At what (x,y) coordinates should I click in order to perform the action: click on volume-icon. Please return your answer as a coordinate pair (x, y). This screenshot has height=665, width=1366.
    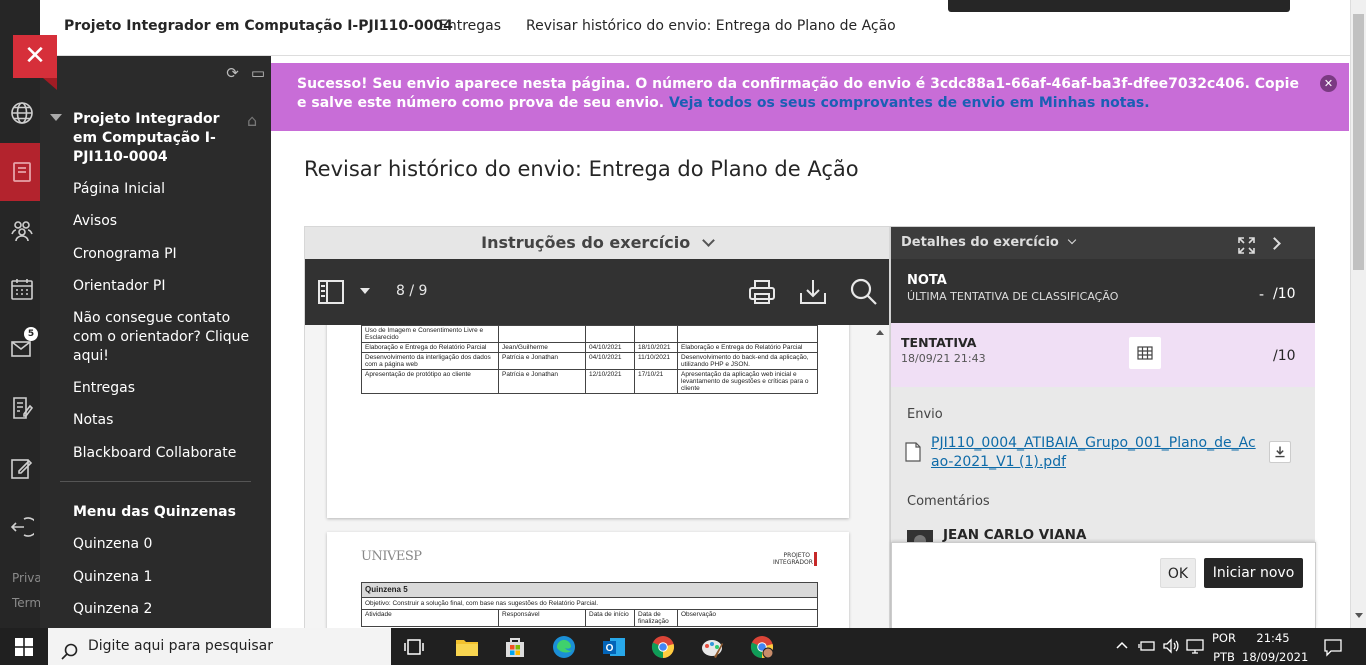
    Looking at the image, I should click on (1171, 646).